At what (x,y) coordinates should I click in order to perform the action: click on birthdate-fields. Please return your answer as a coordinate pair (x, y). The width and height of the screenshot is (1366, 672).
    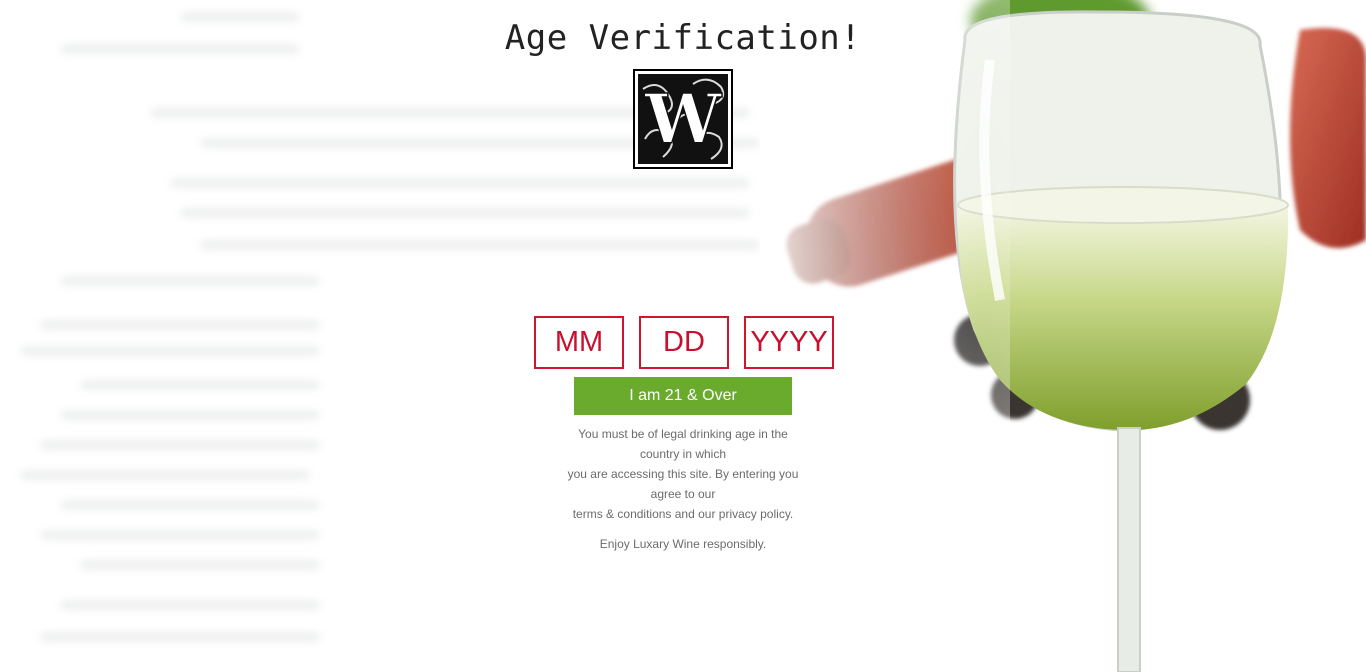
    Looking at the image, I should click on (684, 342).